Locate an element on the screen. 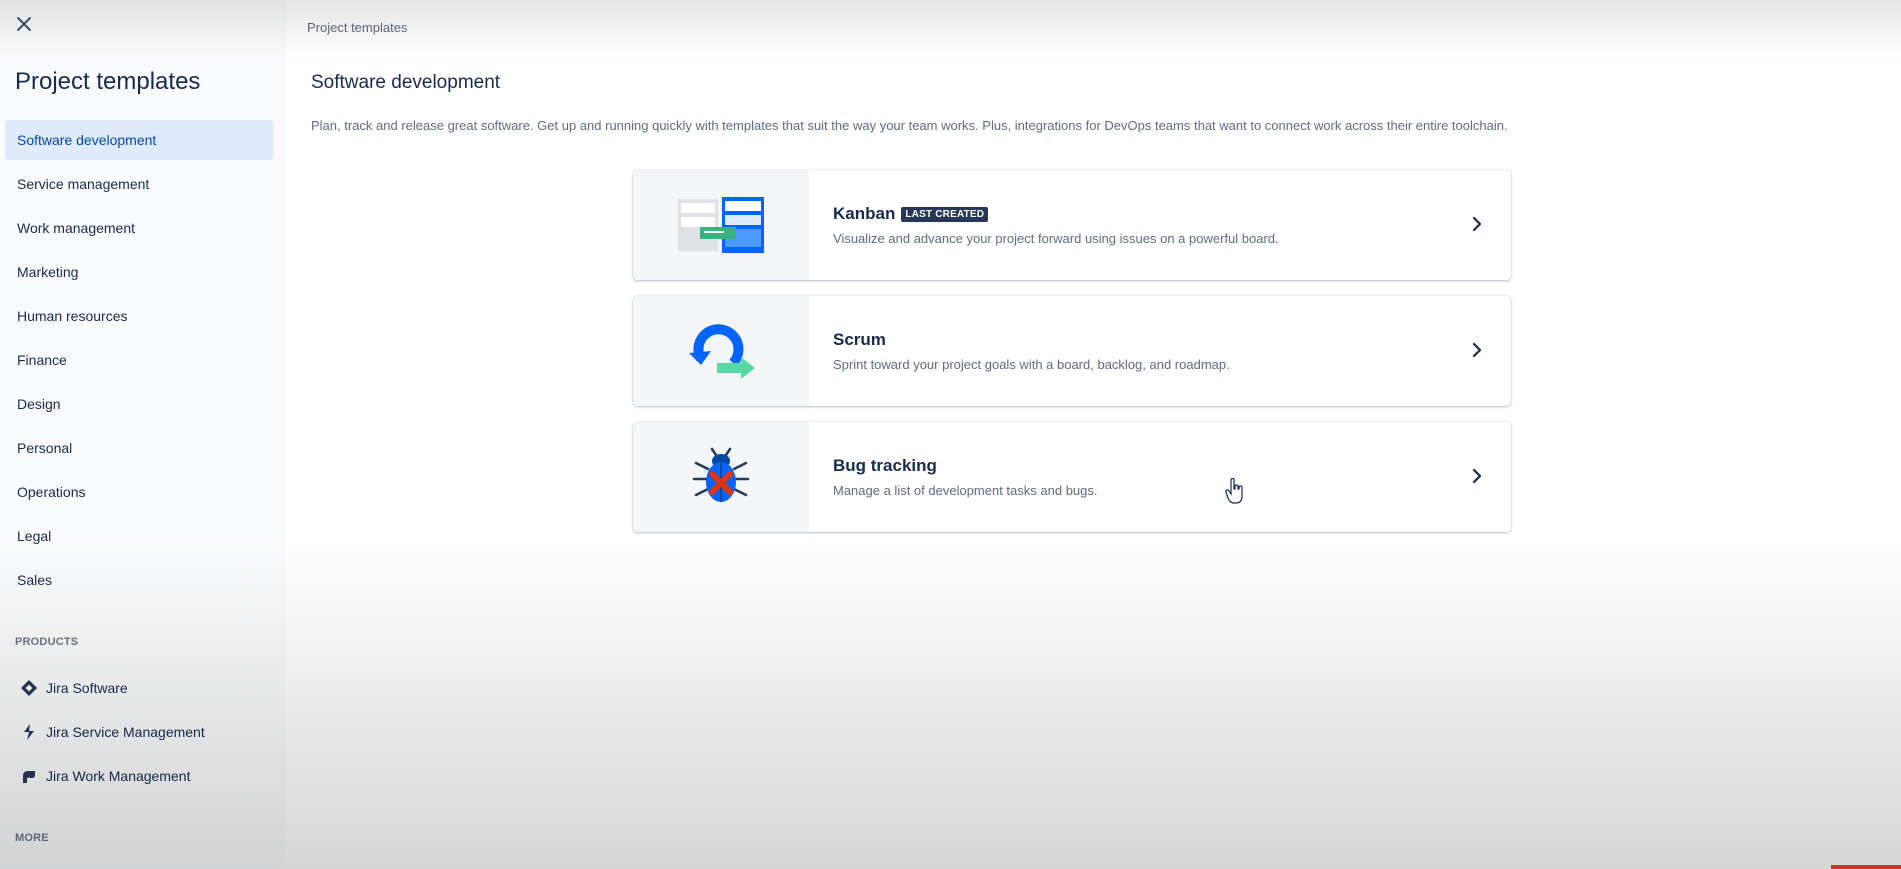 This screenshot has height=869, width=1901. template-title: Bug tracking is located at coordinates (885, 465).